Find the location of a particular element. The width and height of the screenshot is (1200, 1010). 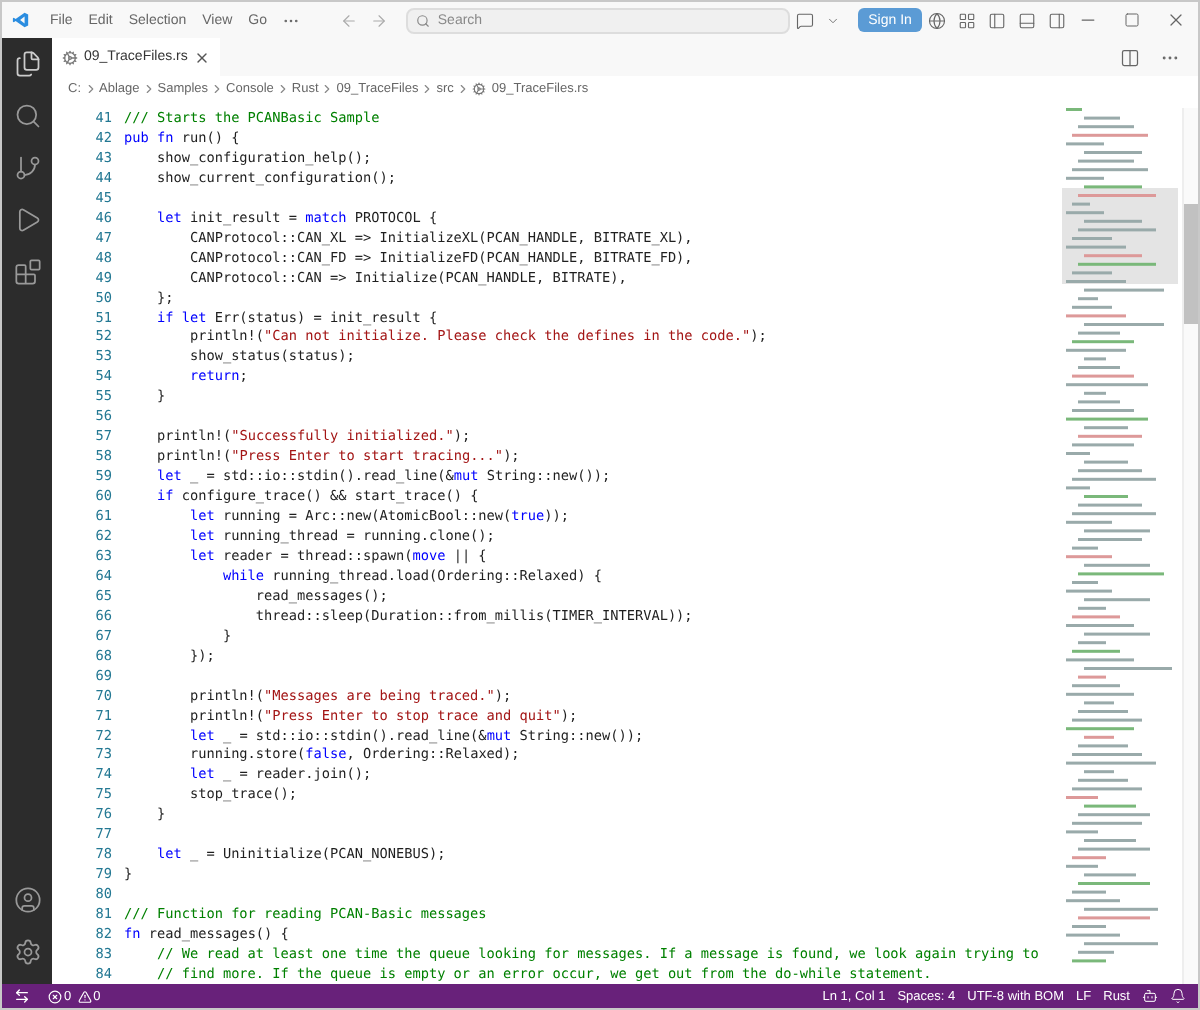

split-editor-icon is located at coordinates (1130, 57).